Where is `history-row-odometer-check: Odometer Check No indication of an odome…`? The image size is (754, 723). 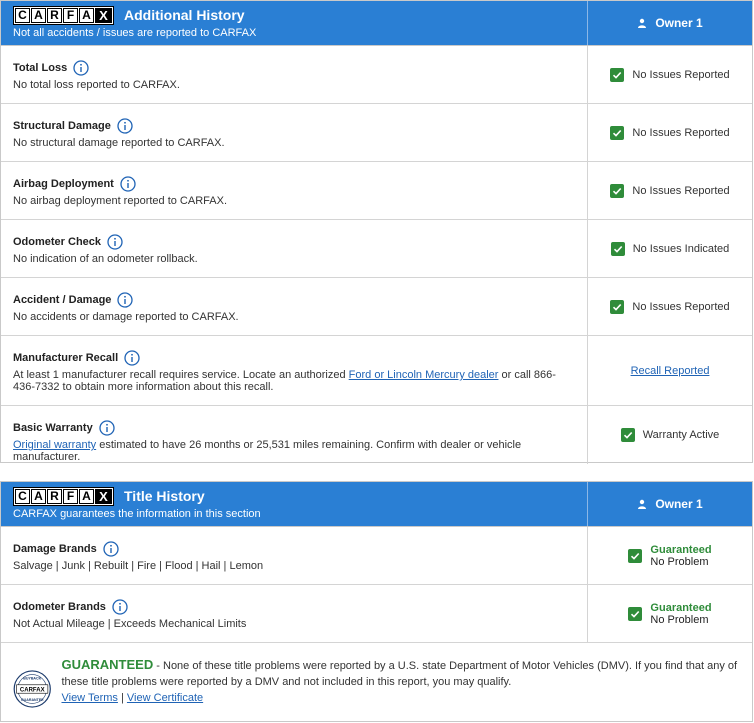
history-row-odometer-check: Odometer Check No indication of an odome… is located at coordinates (376, 249).